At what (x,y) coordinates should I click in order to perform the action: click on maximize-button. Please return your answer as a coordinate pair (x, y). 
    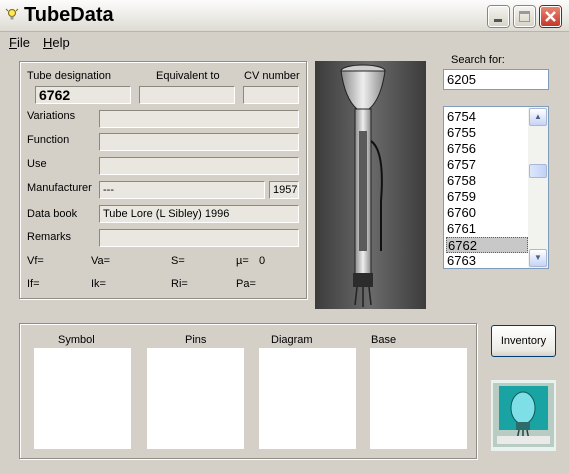
    Looking at the image, I should click on (524, 16).